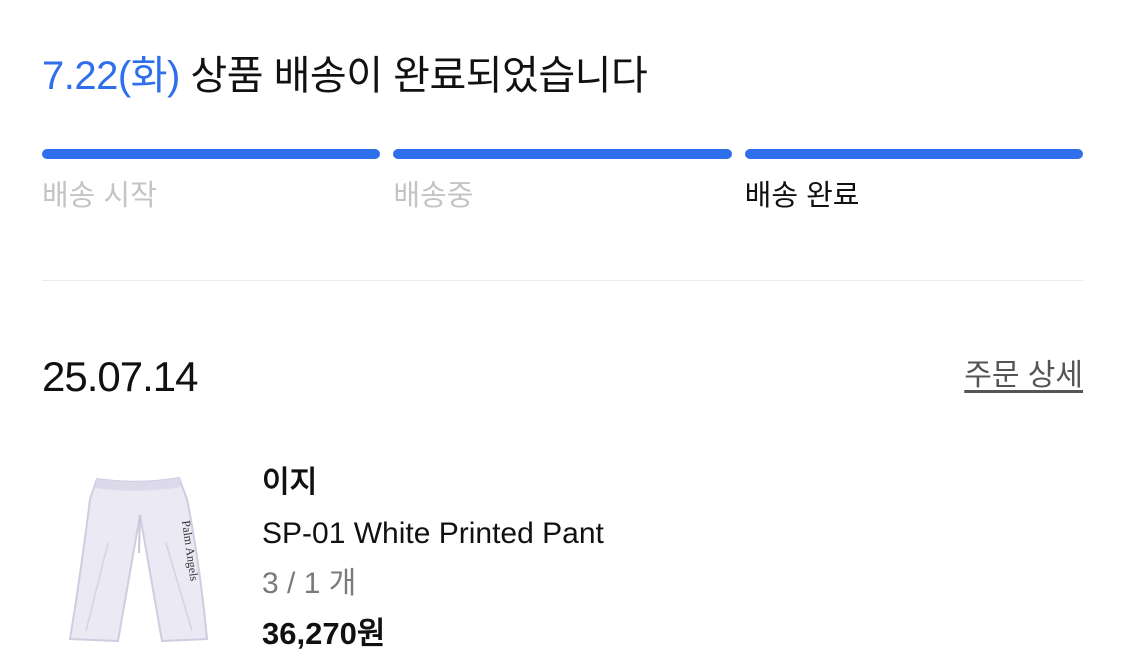  What do you see at coordinates (1023, 376) in the screenshot?
I see `order-detail-link: 주문 상세` at bounding box center [1023, 376].